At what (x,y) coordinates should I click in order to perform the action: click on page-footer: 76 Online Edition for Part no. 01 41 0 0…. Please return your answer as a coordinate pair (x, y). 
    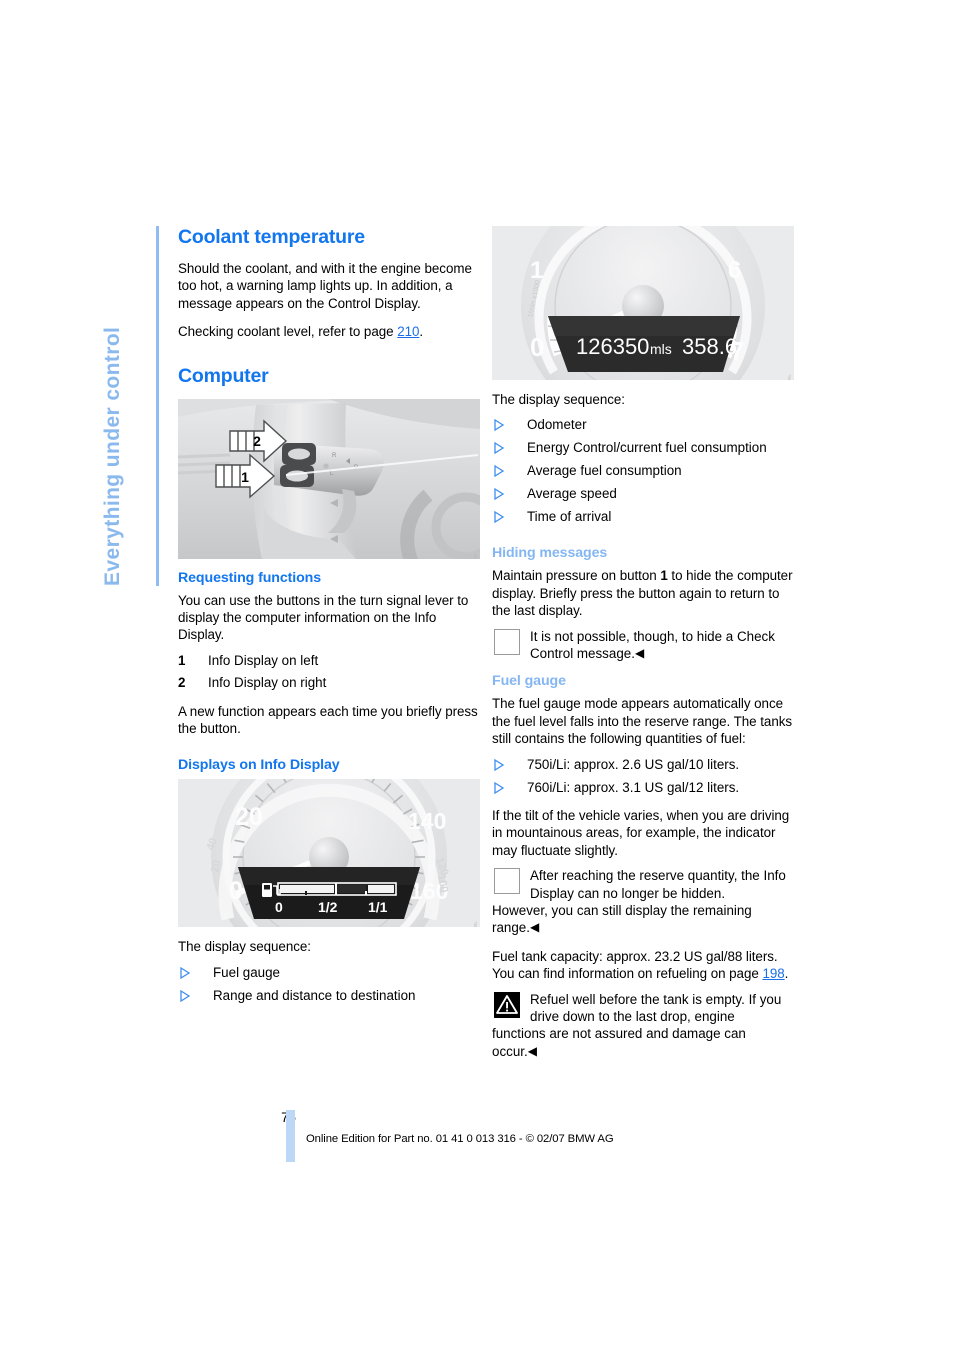
    Looking at the image, I should click on (498, 1142).